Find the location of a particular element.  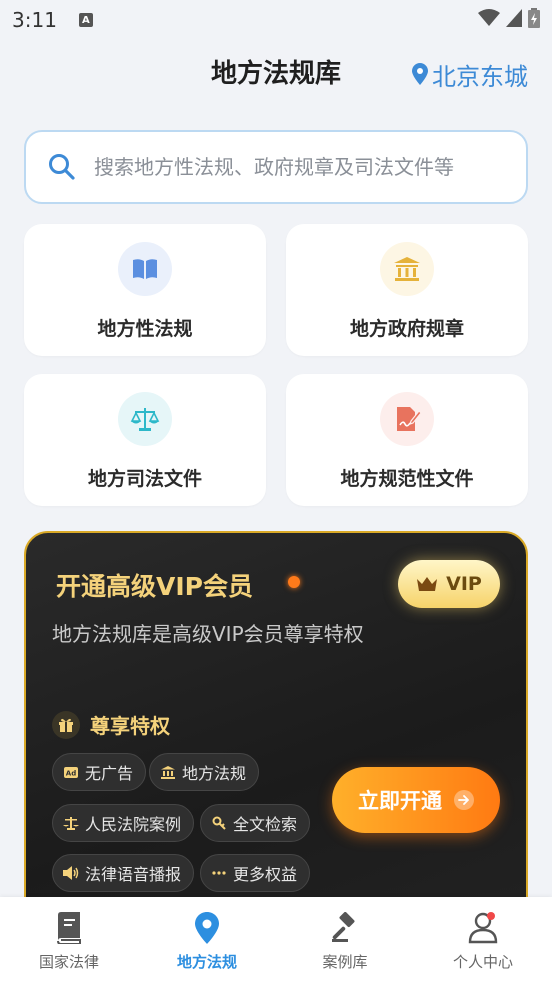

book-icon is located at coordinates (145, 269).